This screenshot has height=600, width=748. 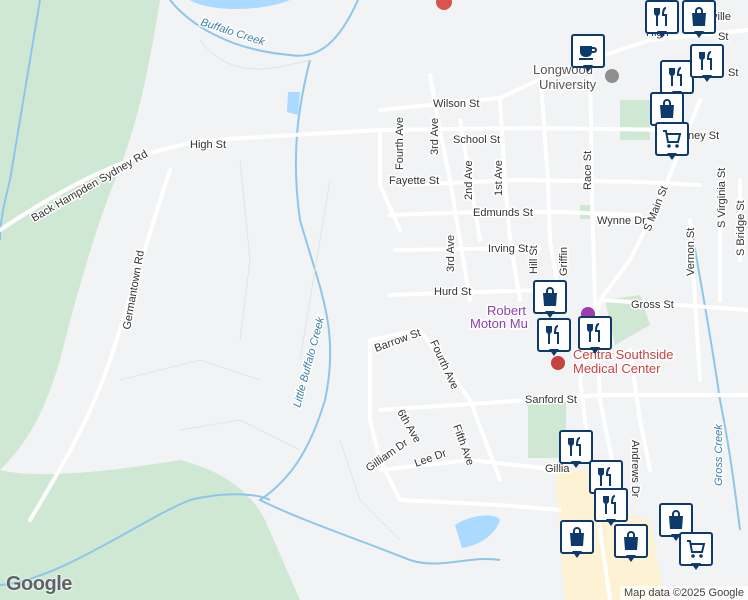 What do you see at coordinates (414, 181) in the screenshot?
I see `street-label-fayette: Fayette St` at bounding box center [414, 181].